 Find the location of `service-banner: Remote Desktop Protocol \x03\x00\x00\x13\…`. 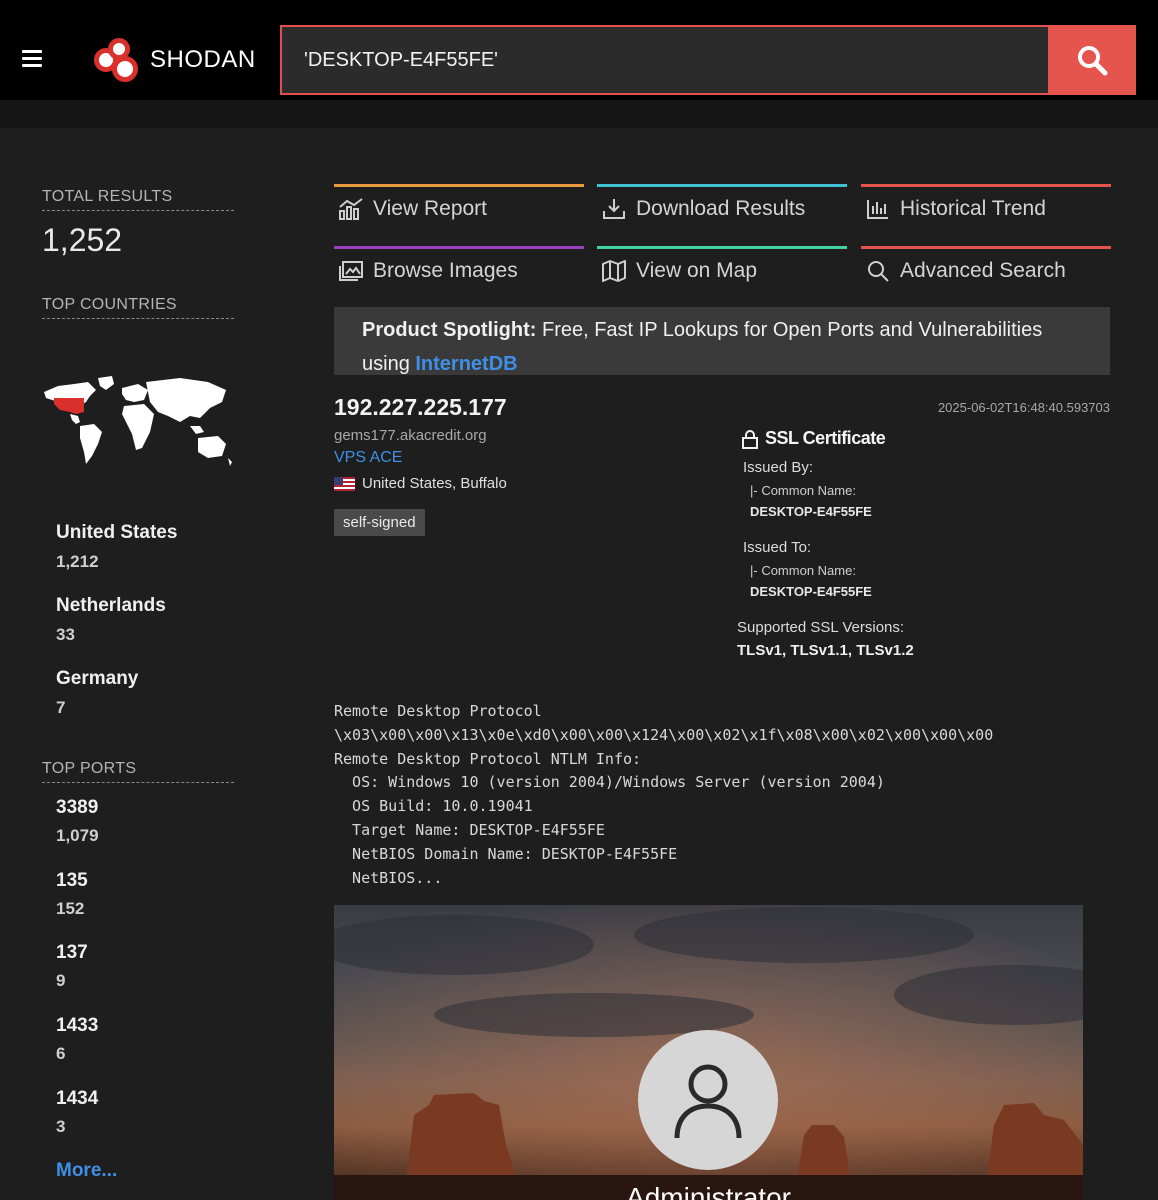

service-banner: Remote Desktop Protocol \x03\x00\x00\x13\… is located at coordinates (663, 795).